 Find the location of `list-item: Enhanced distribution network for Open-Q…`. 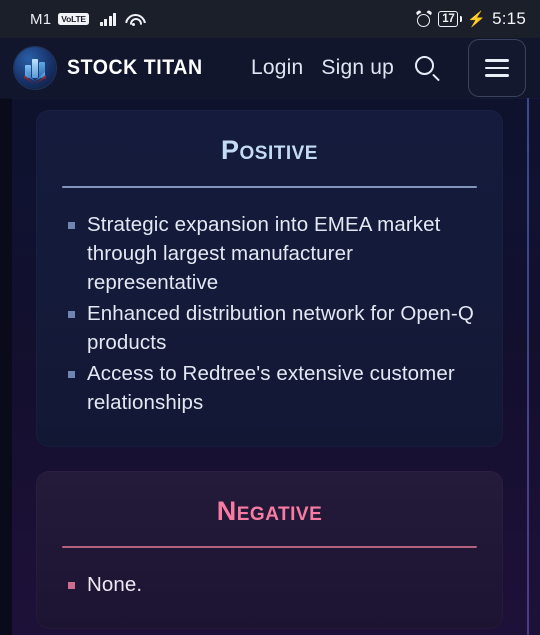

list-item: Enhanced distribution network for Open-Q… is located at coordinates (269, 328).